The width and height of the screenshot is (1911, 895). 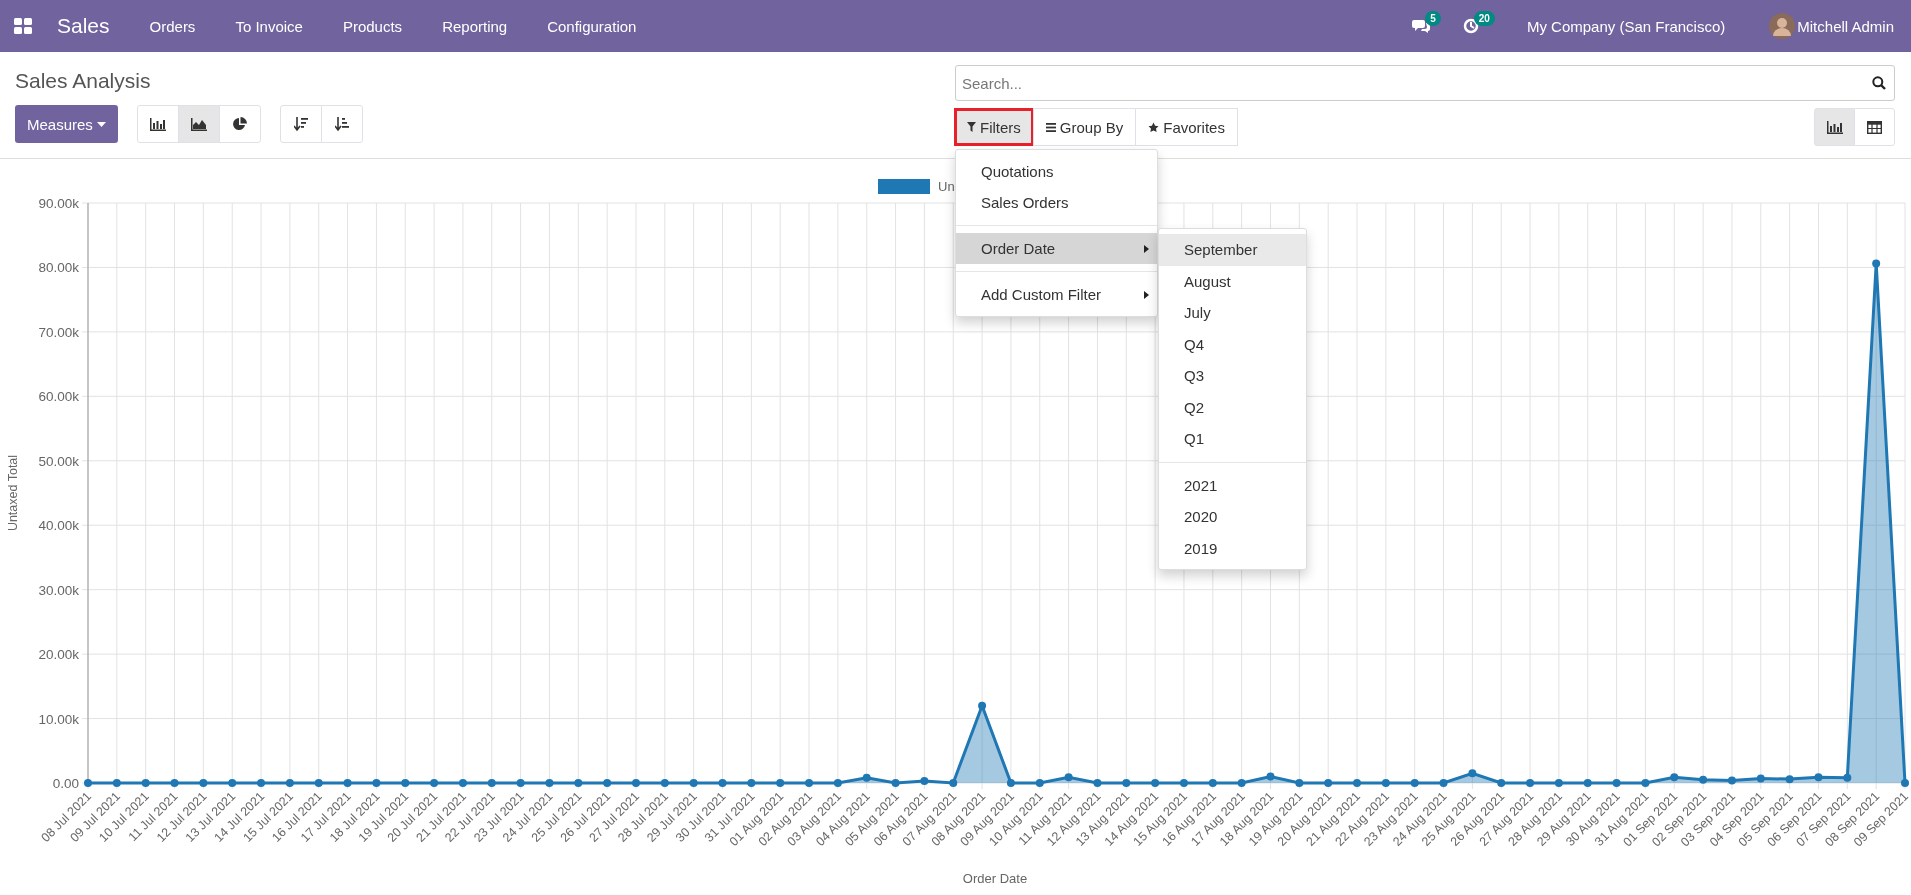 I want to click on company-switcher: My Company (San Francisco), so click(x=1626, y=26).